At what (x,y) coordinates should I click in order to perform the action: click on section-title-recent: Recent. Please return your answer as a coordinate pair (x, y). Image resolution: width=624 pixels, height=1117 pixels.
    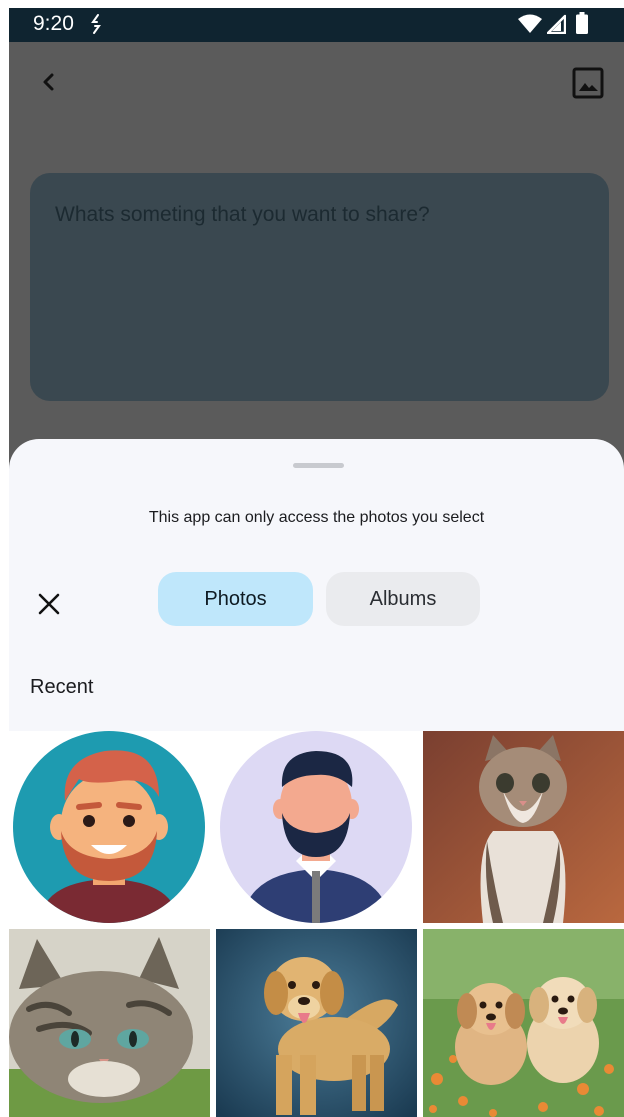
    Looking at the image, I should click on (62, 687).